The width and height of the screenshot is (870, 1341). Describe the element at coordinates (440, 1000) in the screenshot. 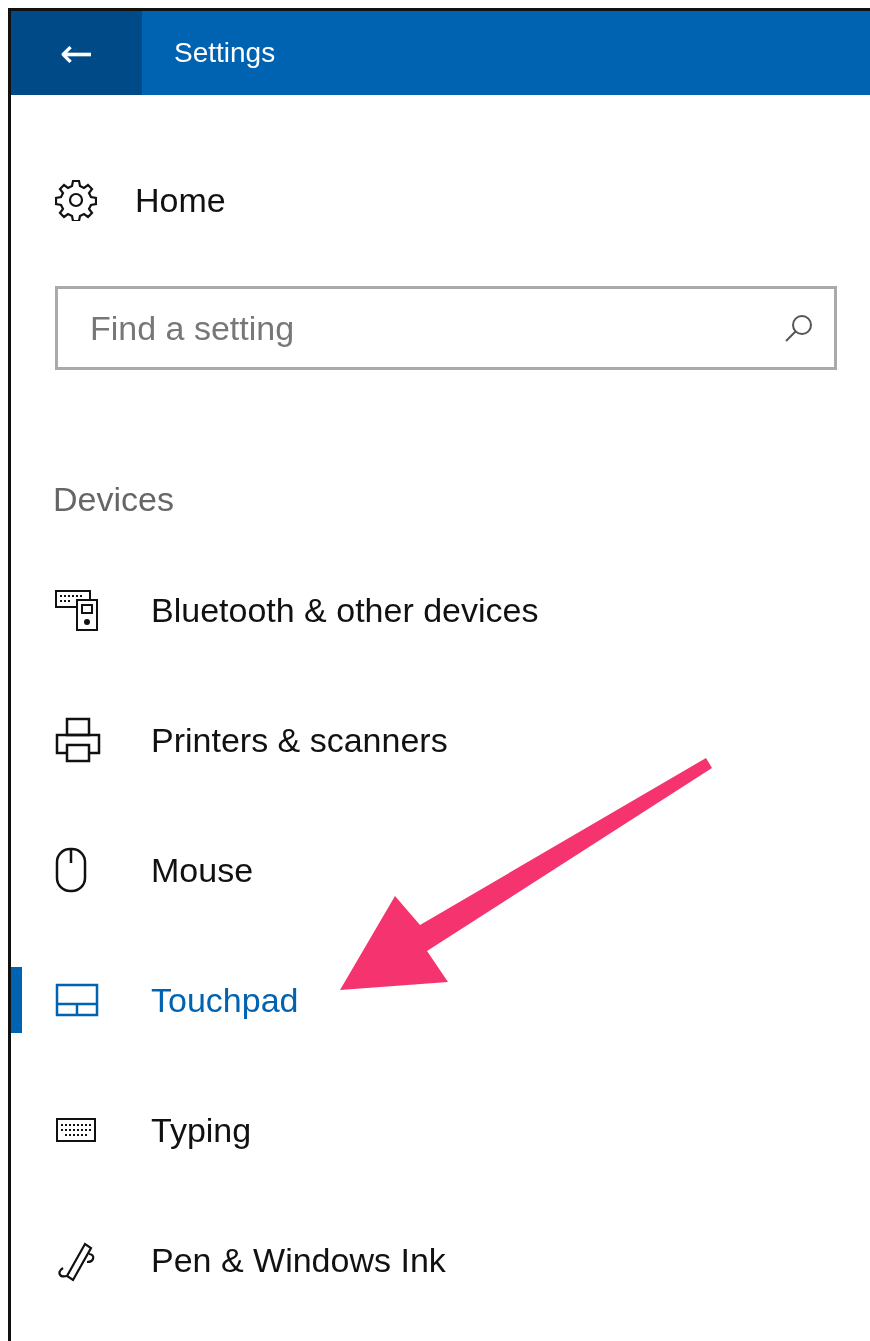

I see `nav-item: Touchpad` at that location.